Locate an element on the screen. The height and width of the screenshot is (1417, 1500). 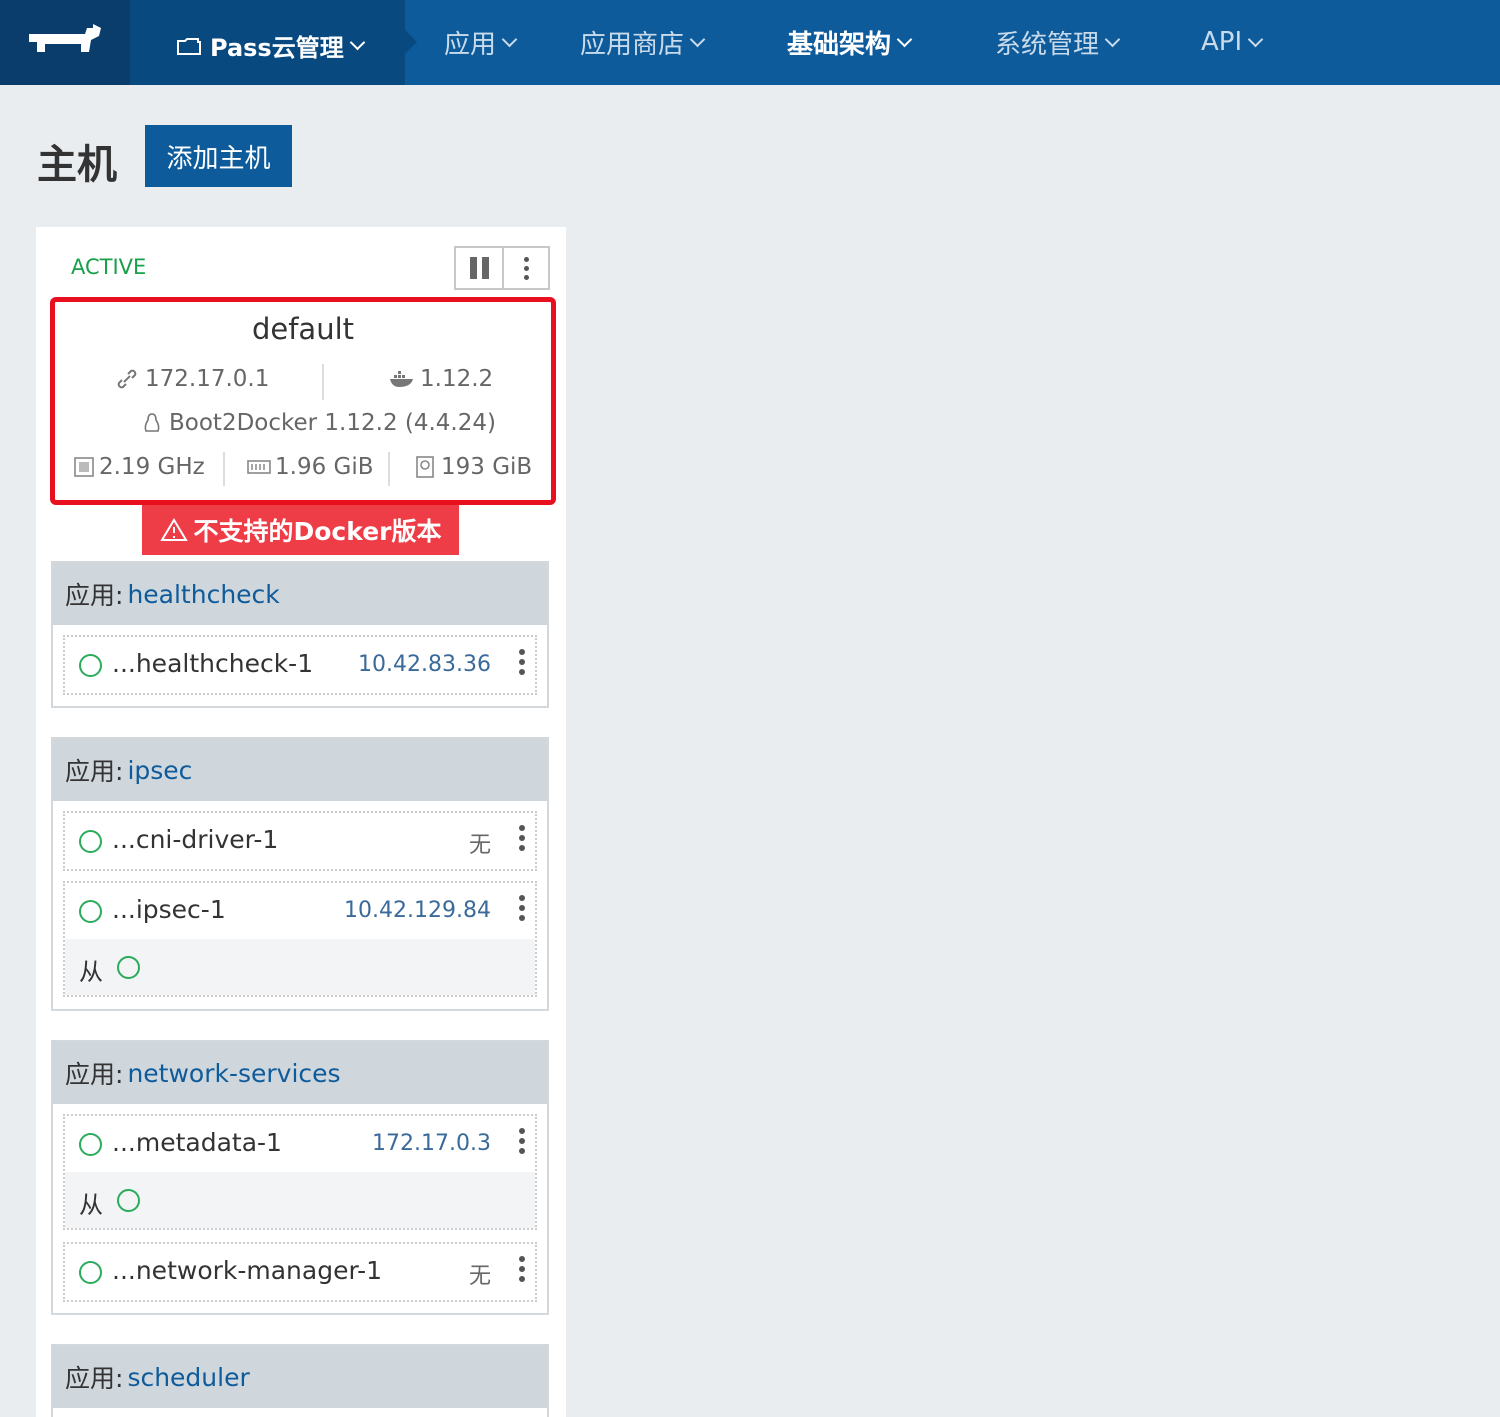
page-title: 主机 is located at coordinates (77, 165).